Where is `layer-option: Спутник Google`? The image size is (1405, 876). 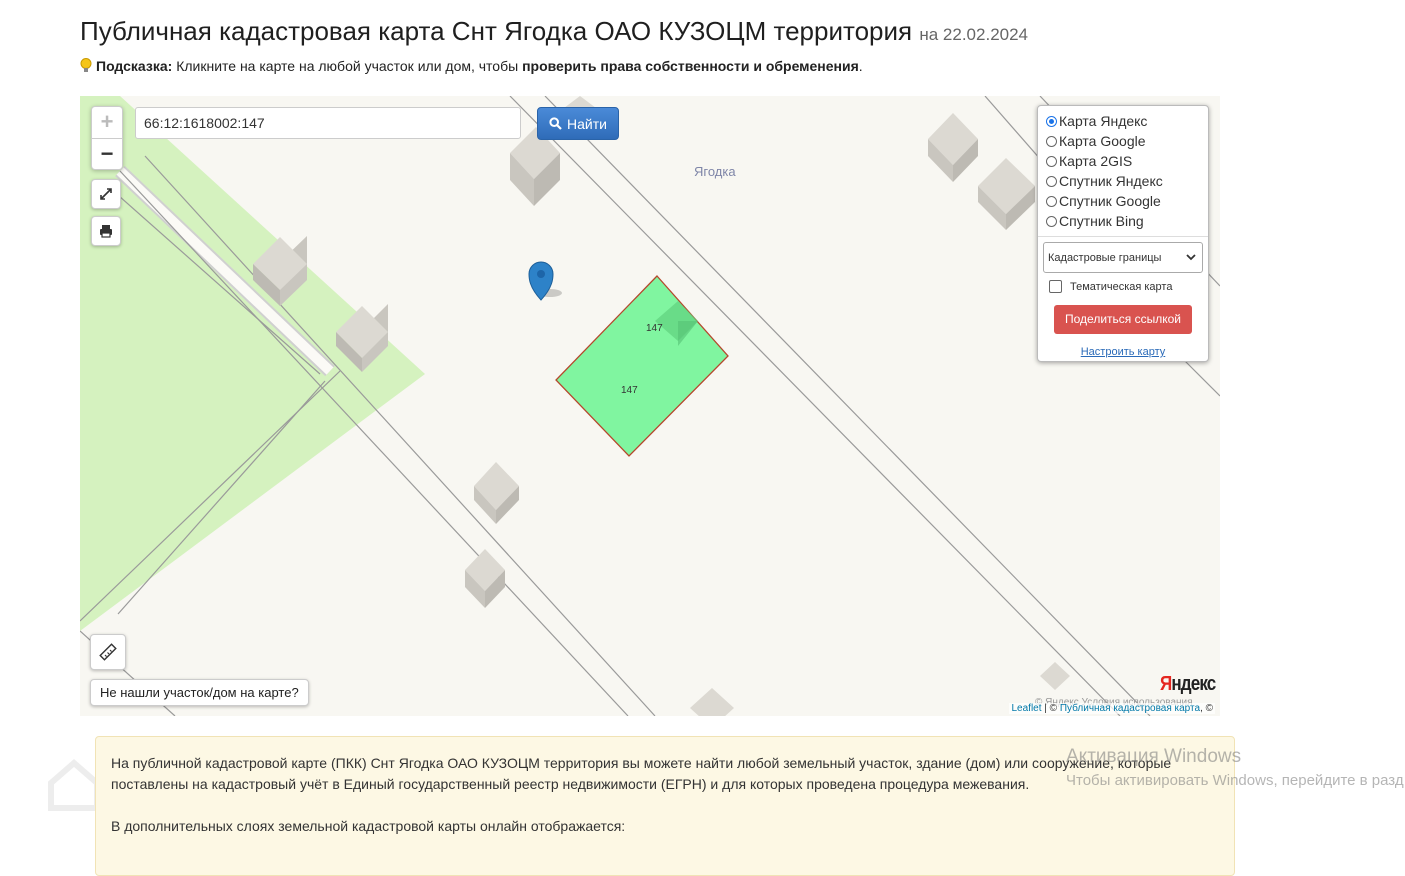 layer-option: Спутник Google is located at coordinates (1123, 201).